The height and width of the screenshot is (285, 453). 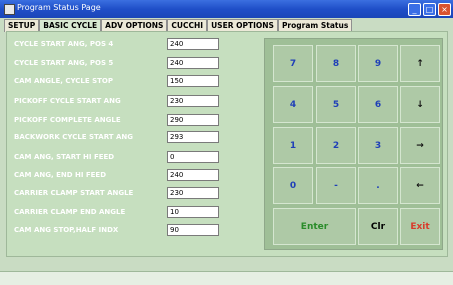 I want to click on field-label: CAM ANG, END HI FEED, so click(x=60, y=175).